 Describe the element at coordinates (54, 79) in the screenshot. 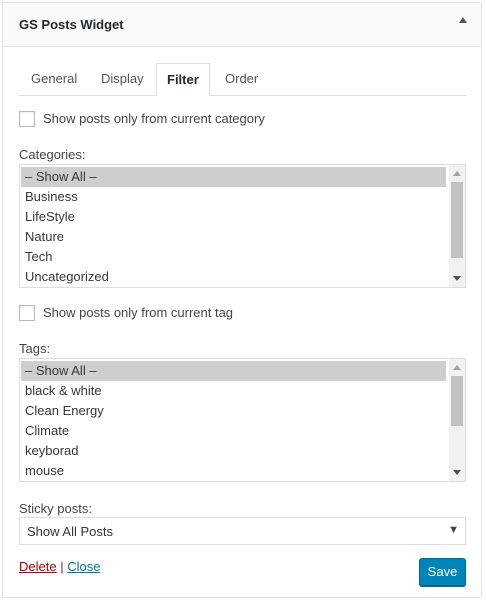

I see `tab-general: General` at that location.